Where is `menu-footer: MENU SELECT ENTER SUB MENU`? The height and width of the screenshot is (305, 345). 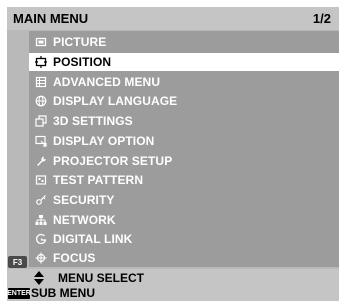 menu-footer: MENU SELECT ENTER SUB MENU is located at coordinates (173, 285).